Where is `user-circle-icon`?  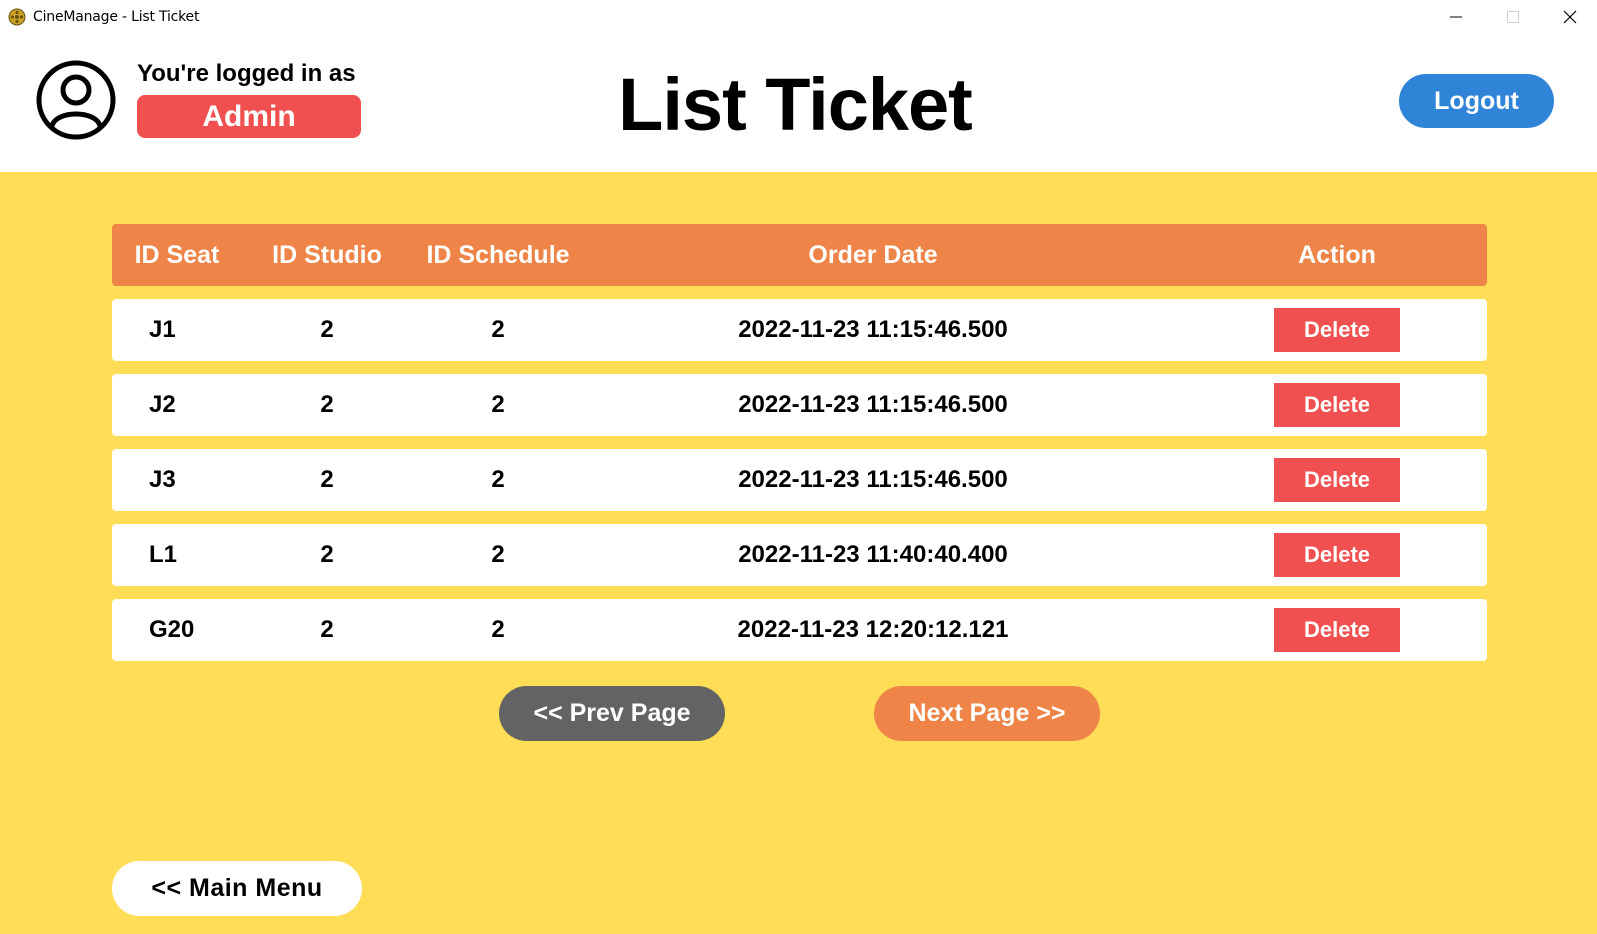
user-circle-icon is located at coordinates (76, 100).